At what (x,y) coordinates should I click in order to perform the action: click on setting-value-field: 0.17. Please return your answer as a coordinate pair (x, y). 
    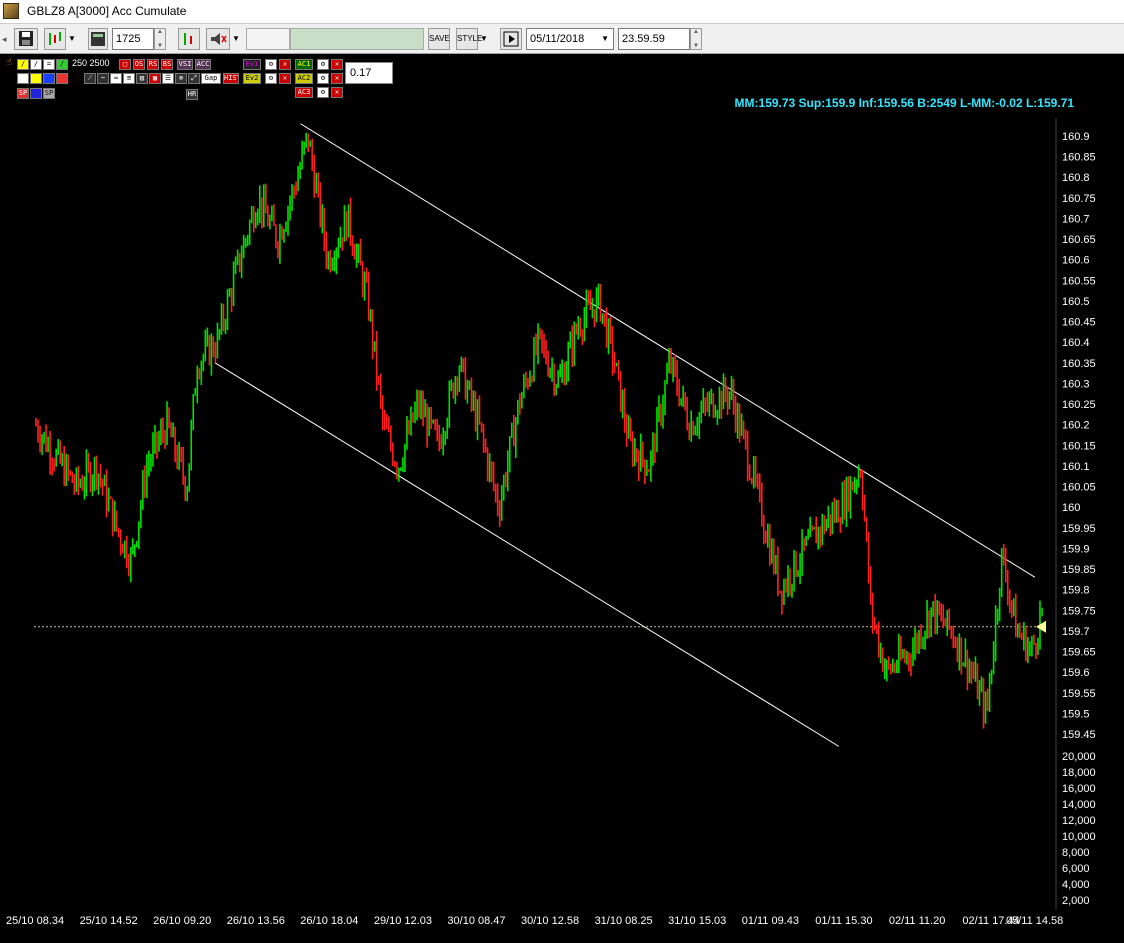
    Looking at the image, I should click on (369, 73).